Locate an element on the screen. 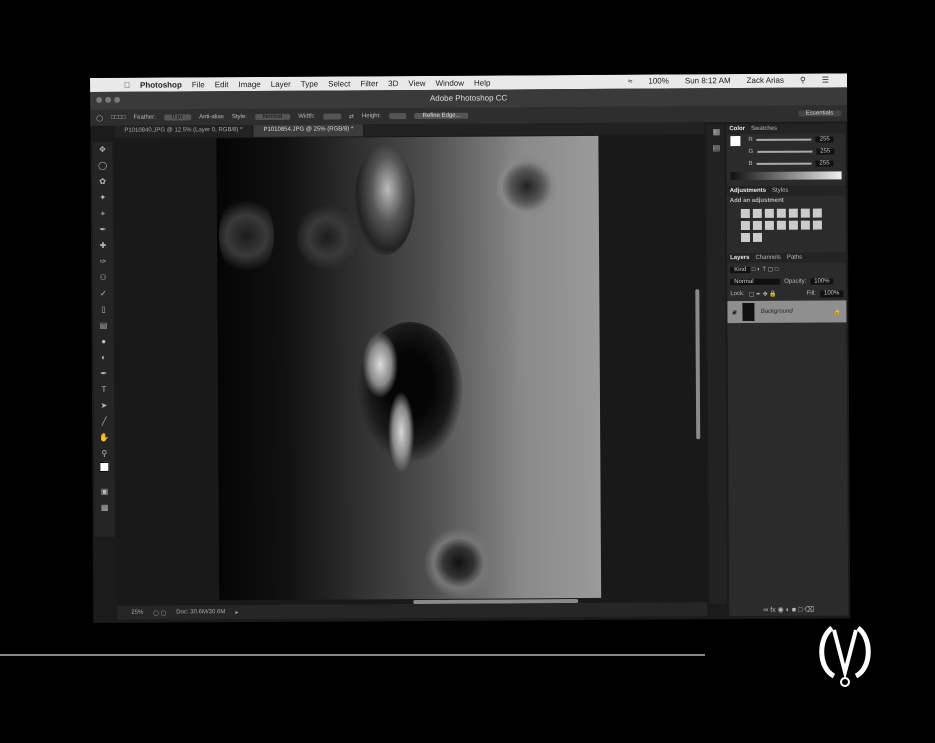 The height and width of the screenshot is (743, 935). tab-channels: Channels is located at coordinates (767, 258).